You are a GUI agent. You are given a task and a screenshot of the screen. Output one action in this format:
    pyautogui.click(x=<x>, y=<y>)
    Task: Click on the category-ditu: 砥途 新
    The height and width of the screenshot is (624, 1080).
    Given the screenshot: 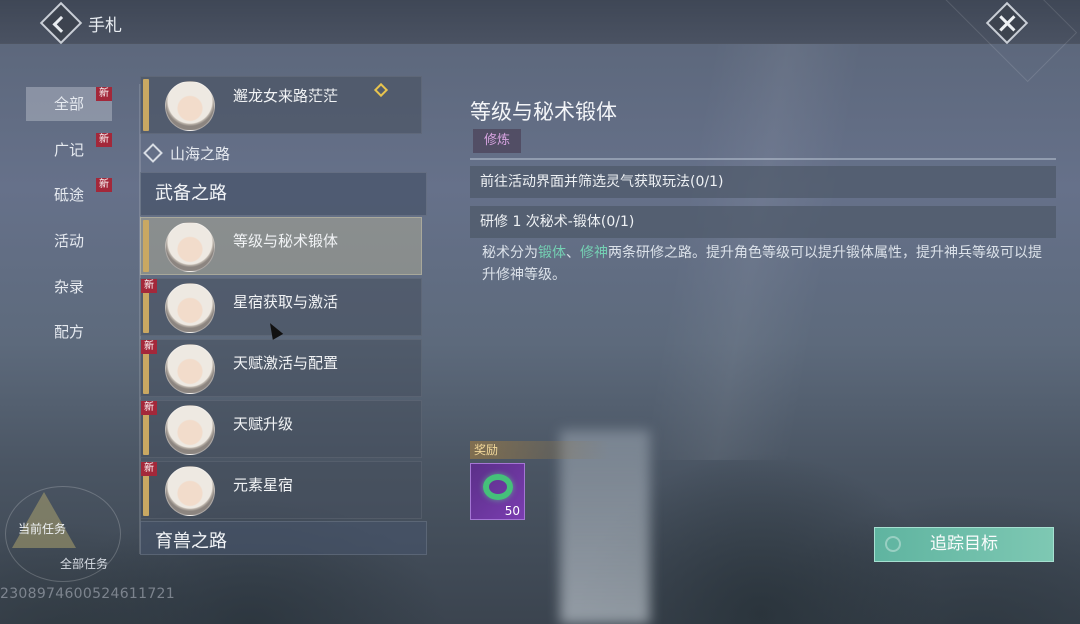 What is the action you would take?
    pyautogui.click(x=69, y=195)
    